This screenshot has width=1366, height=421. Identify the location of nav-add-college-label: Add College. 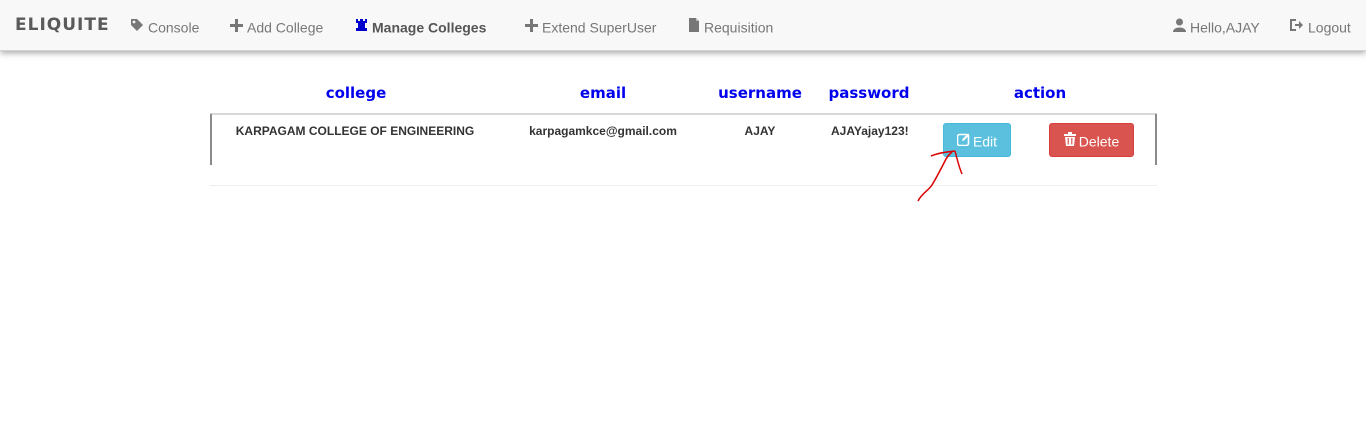
(285, 27).